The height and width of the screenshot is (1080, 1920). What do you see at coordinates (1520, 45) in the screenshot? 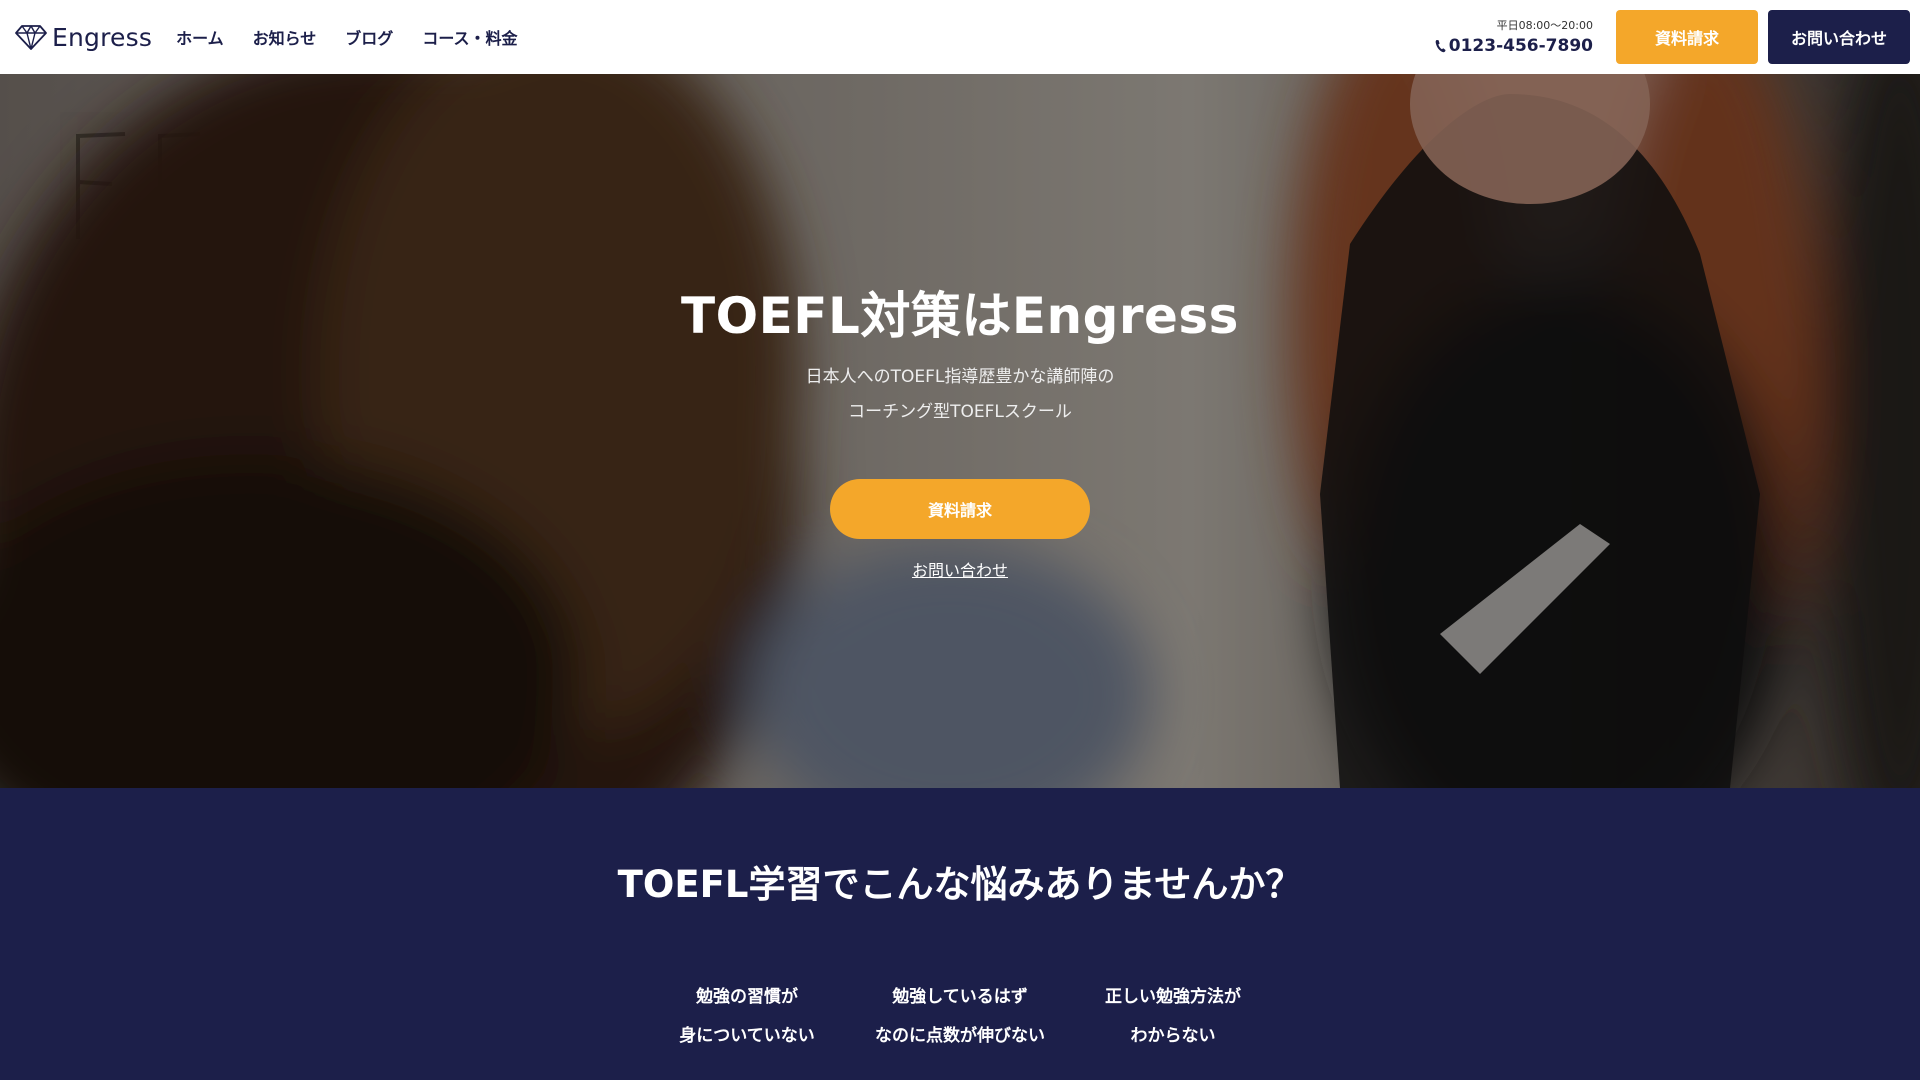
I see `phone-number: 0123-456-7890` at bounding box center [1520, 45].